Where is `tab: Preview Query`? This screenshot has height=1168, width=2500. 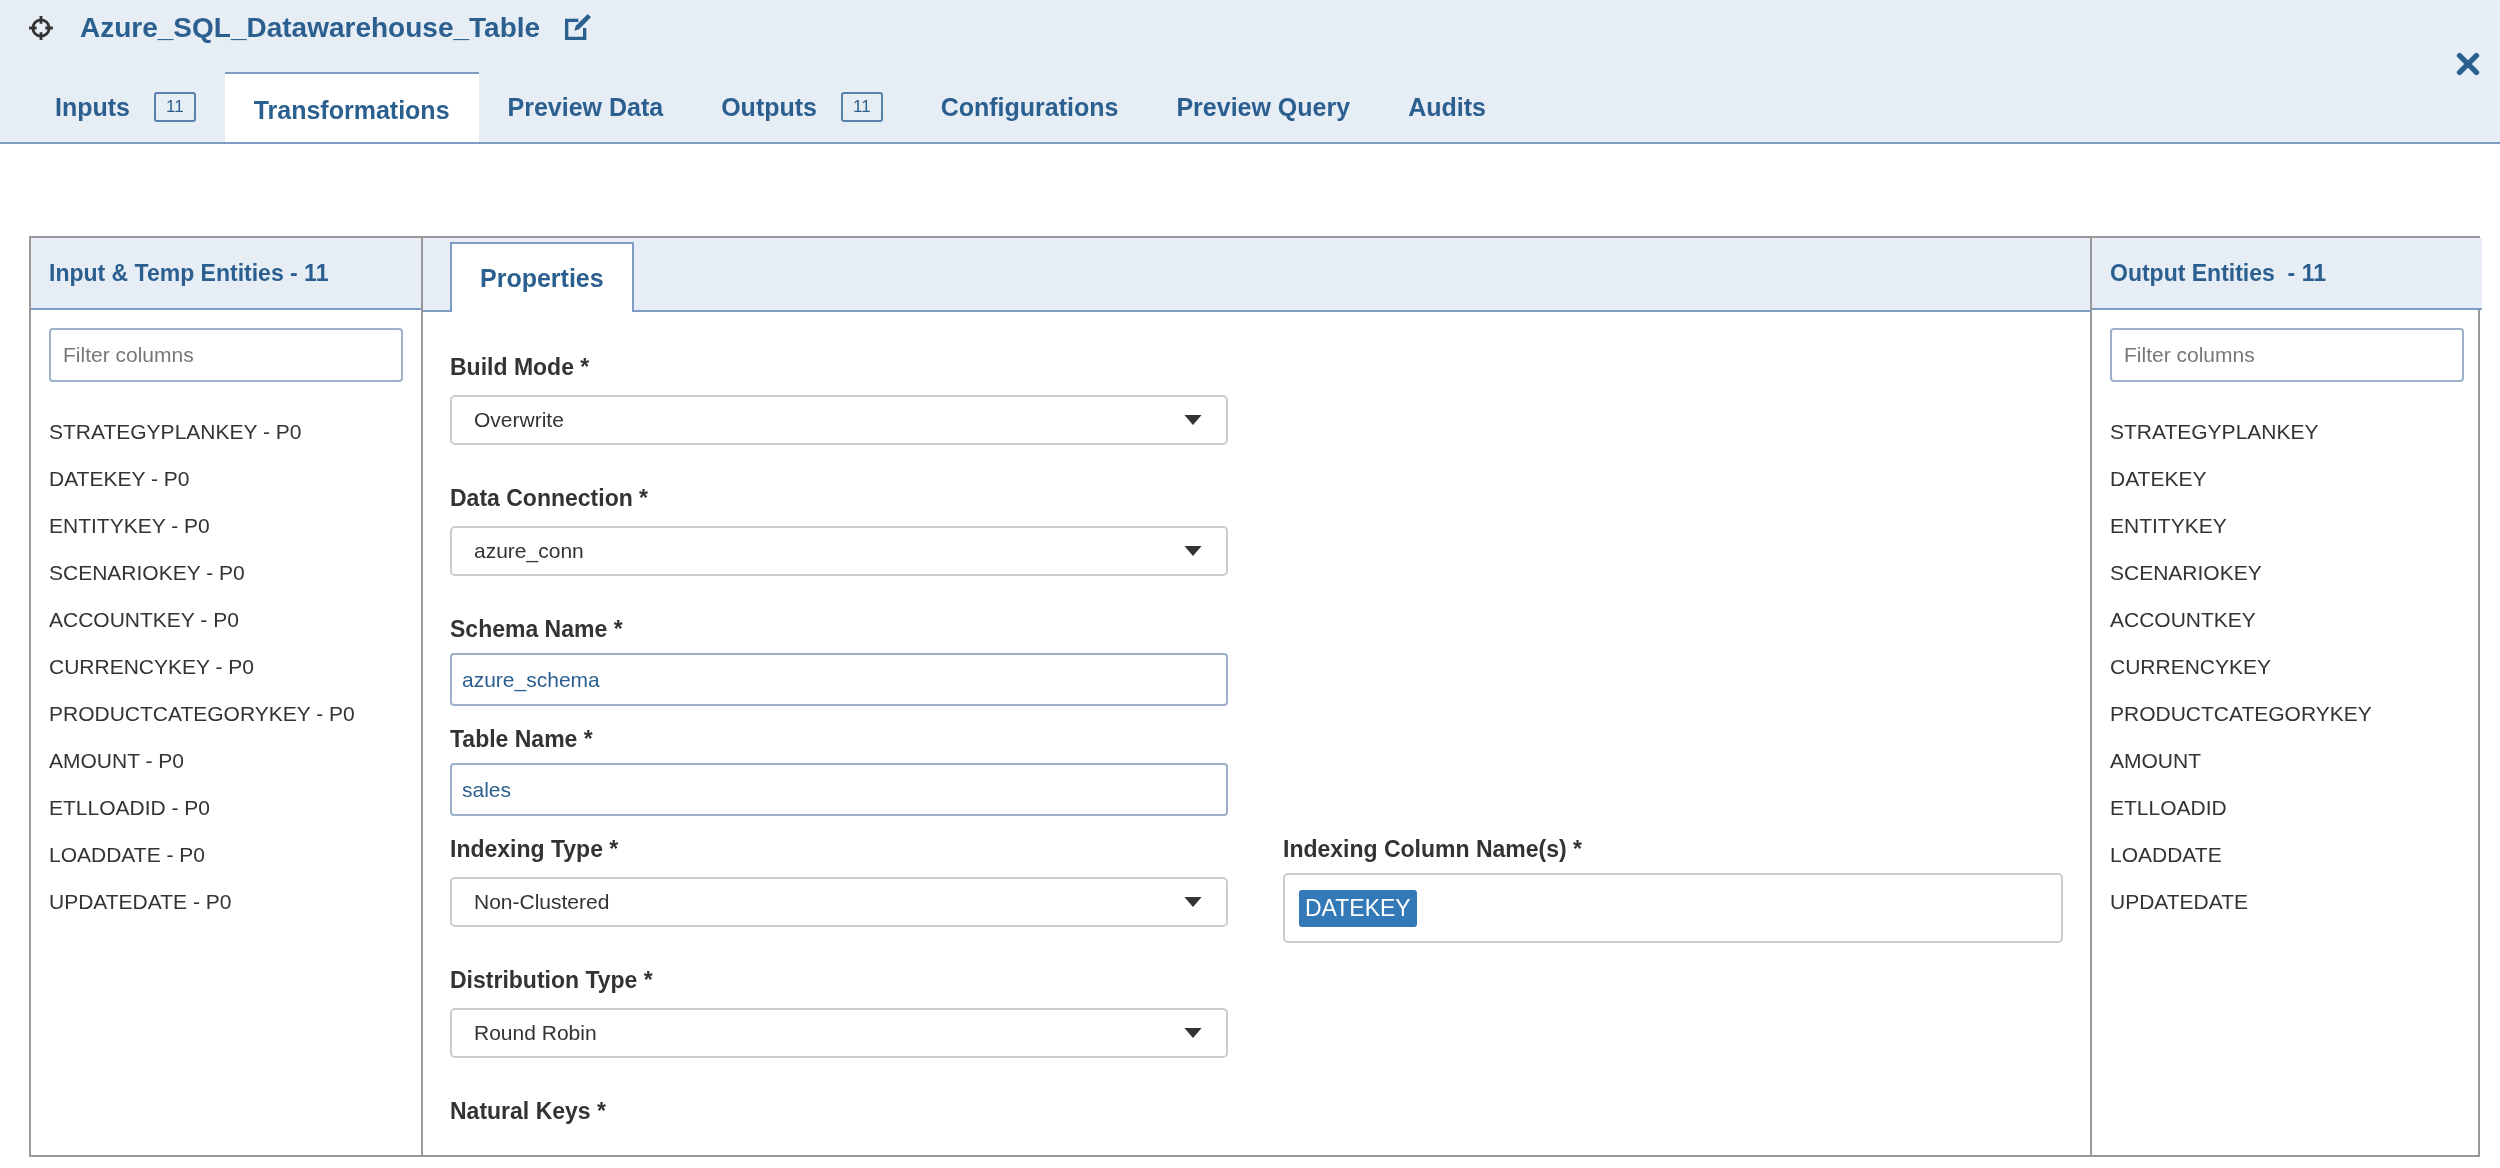 tab: Preview Query is located at coordinates (1263, 107).